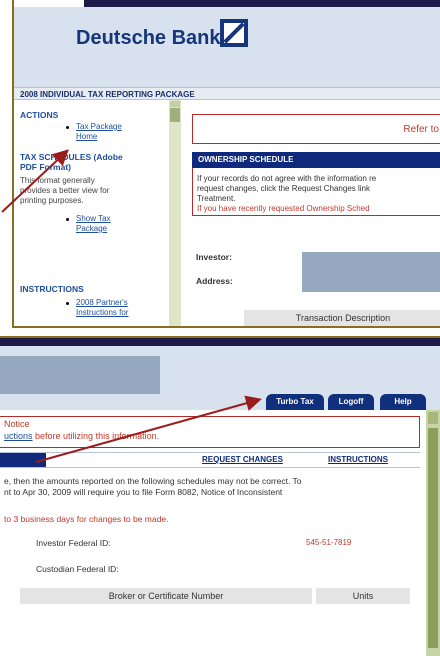 The height and width of the screenshot is (656, 440). Describe the element at coordinates (214, 257) in the screenshot. I see `investor-label: Investor:` at that location.